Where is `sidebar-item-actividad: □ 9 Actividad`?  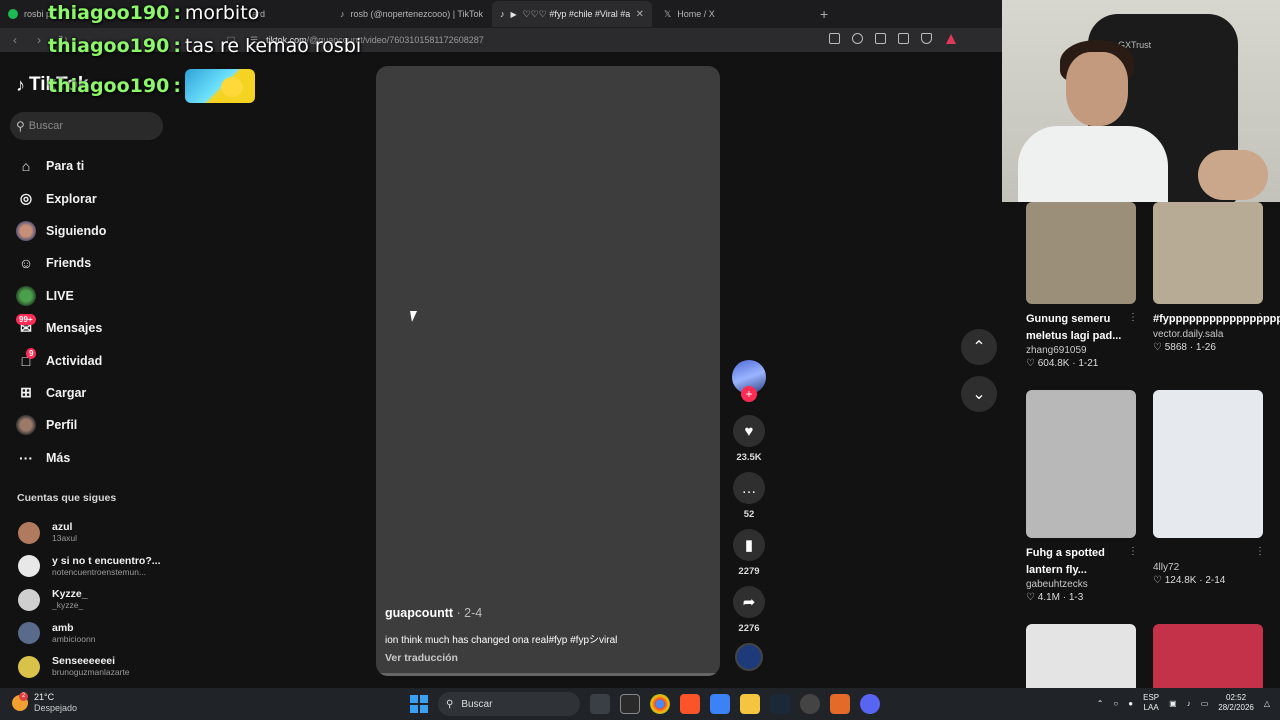 sidebar-item-actividad: □ 9 Actividad is located at coordinates (61, 360).